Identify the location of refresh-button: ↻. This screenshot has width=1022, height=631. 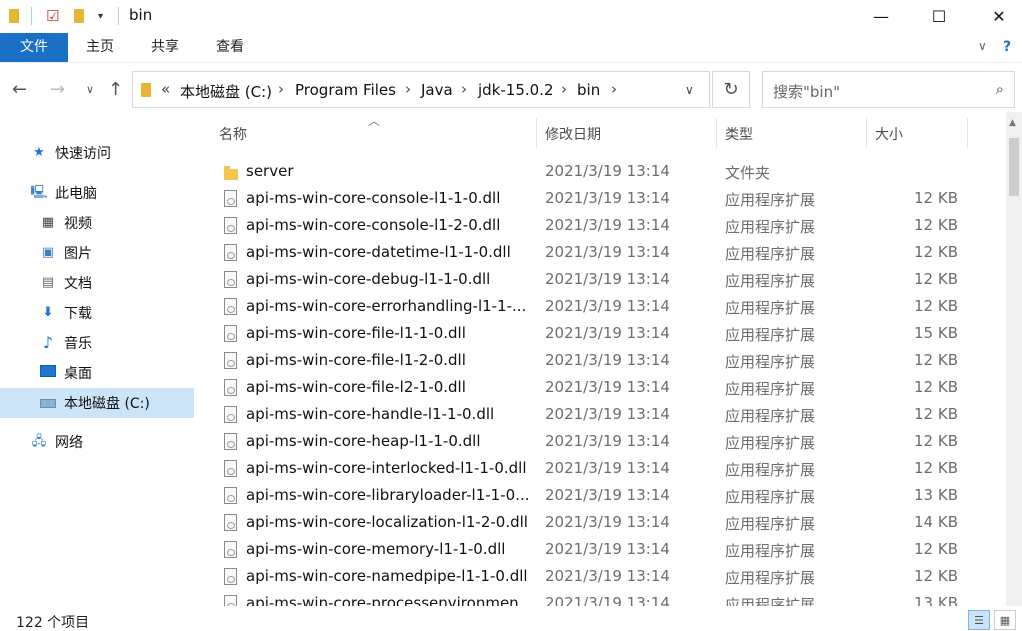
(731, 89).